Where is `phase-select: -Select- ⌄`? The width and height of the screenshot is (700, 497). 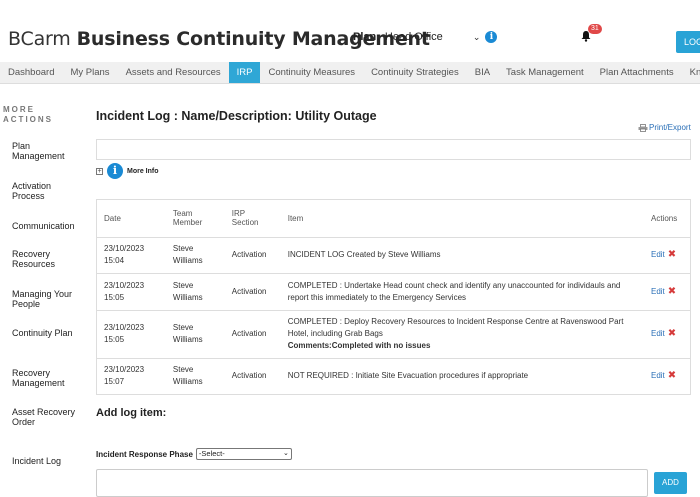 phase-select: -Select- ⌄ is located at coordinates (243, 454).